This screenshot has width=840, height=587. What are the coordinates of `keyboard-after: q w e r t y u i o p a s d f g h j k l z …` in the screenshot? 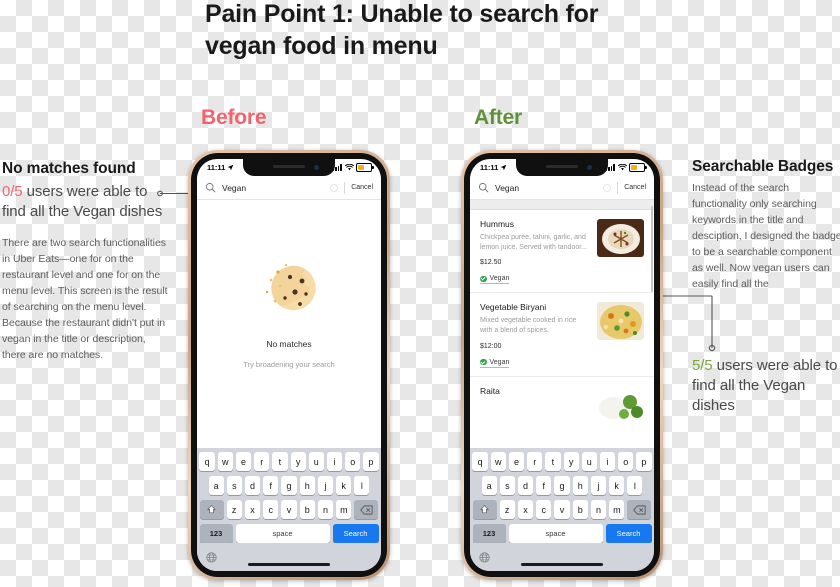 It's located at (562, 509).